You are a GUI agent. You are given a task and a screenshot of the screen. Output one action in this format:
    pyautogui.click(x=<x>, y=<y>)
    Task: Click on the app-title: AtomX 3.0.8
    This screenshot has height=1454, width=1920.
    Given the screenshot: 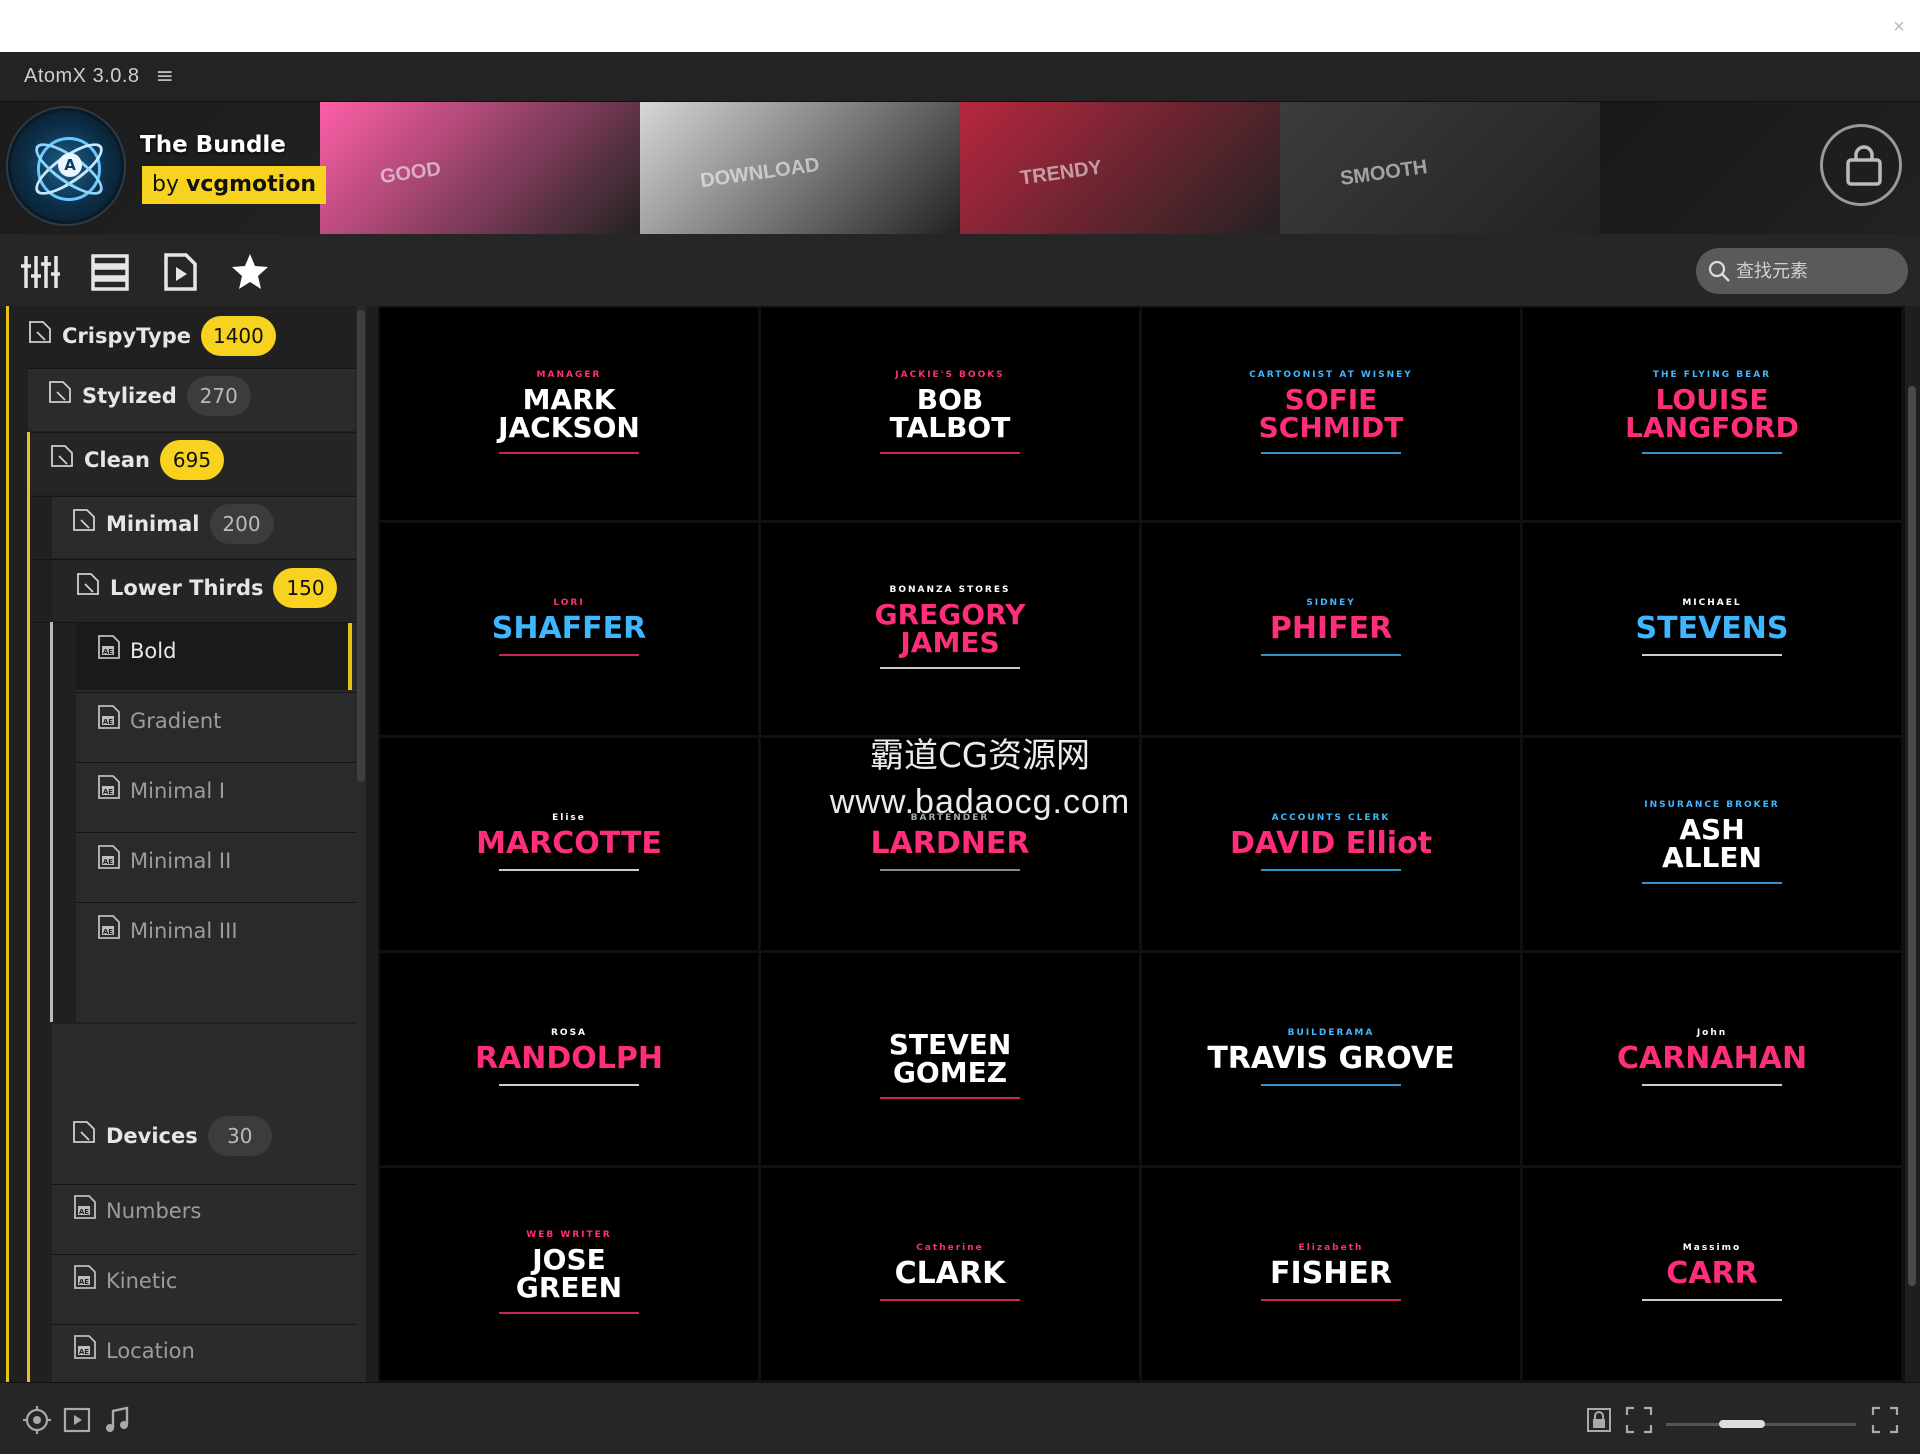 What is the action you would take?
    pyautogui.click(x=82, y=76)
    